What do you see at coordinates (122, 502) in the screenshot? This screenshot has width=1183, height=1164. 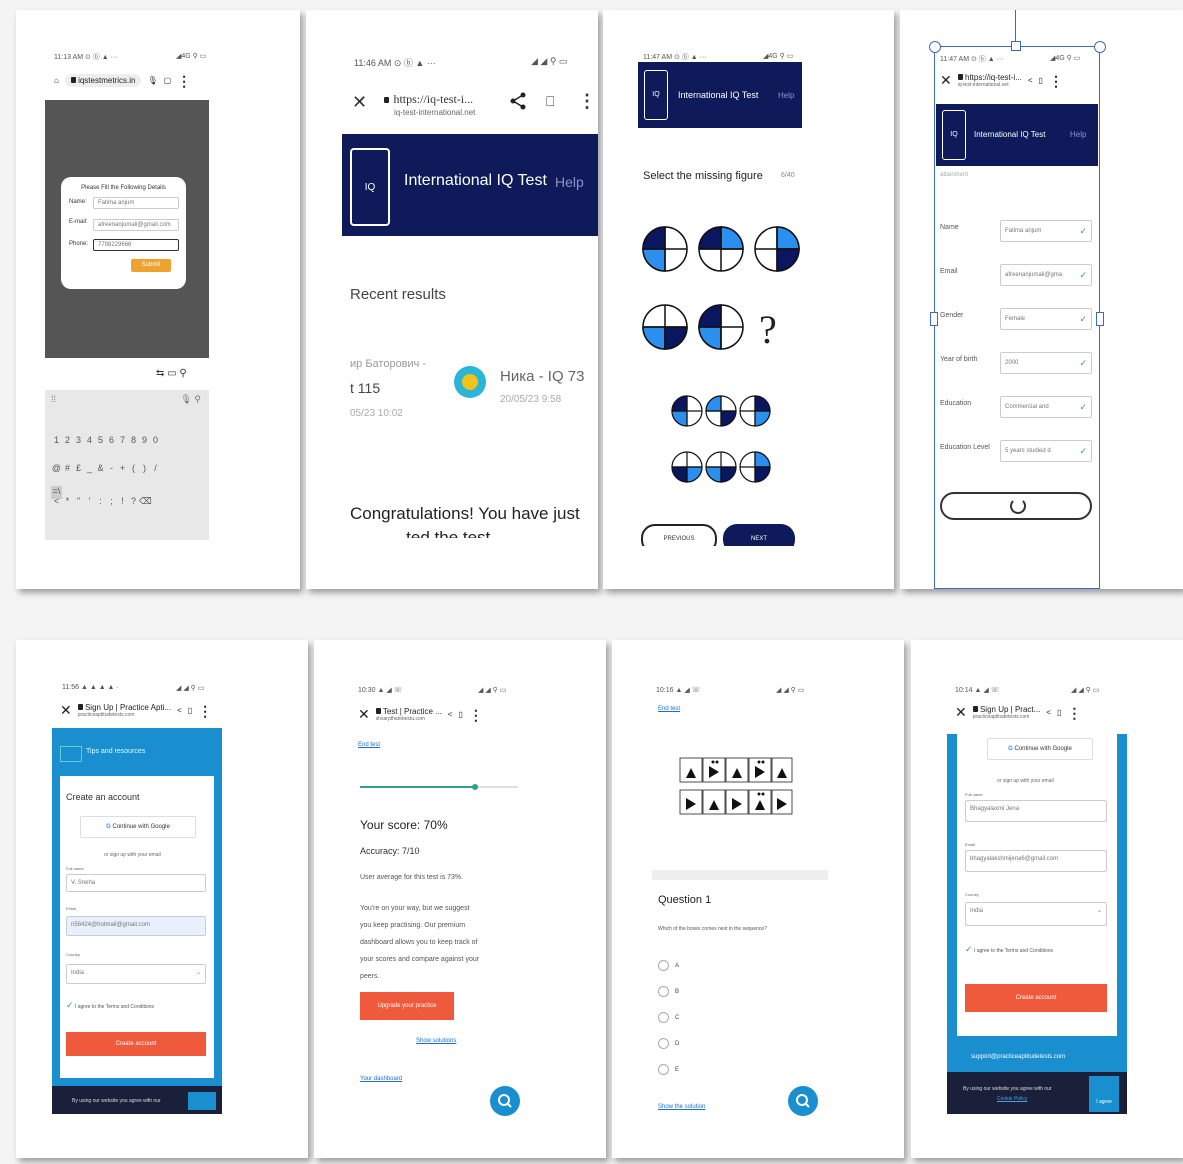 I see `key-exclaim: !` at bounding box center [122, 502].